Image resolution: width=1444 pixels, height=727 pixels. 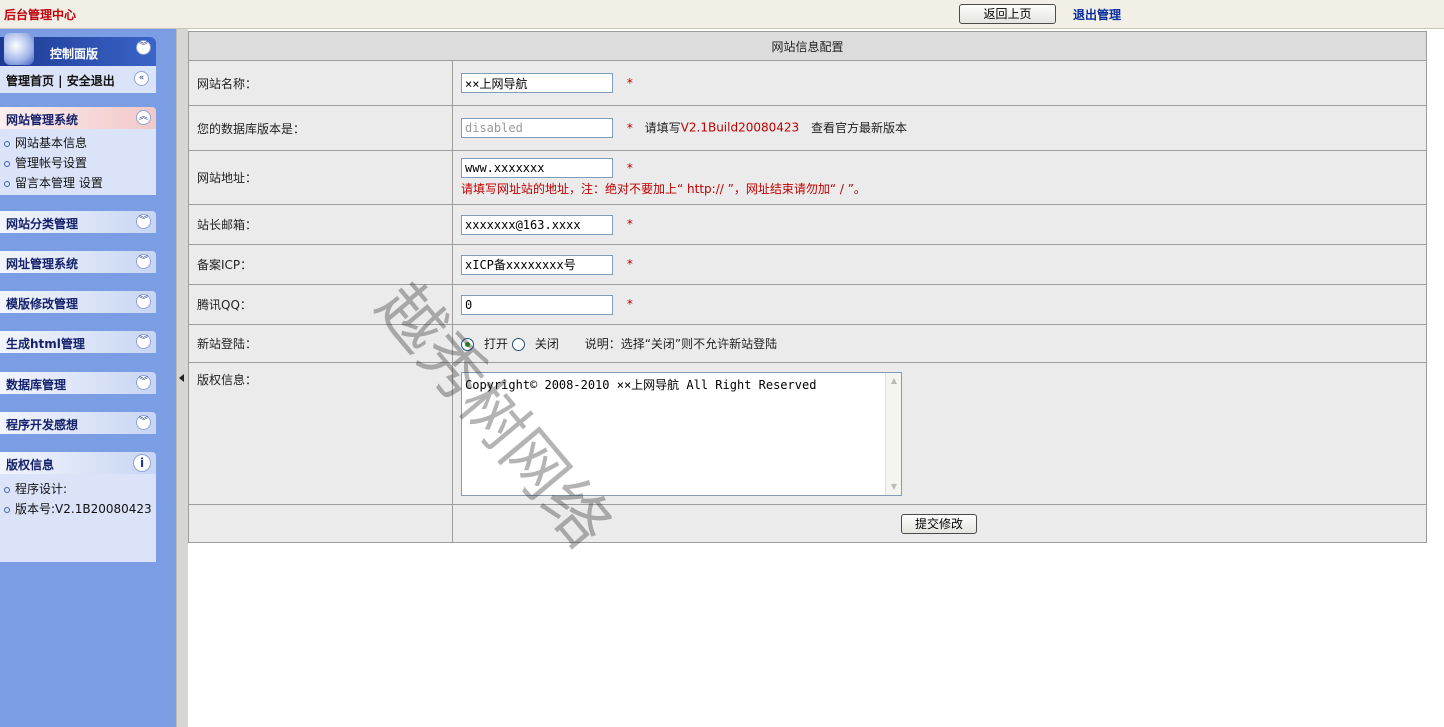 What do you see at coordinates (518, 344) in the screenshot?
I see `close-radio` at bounding box center [518, 344].